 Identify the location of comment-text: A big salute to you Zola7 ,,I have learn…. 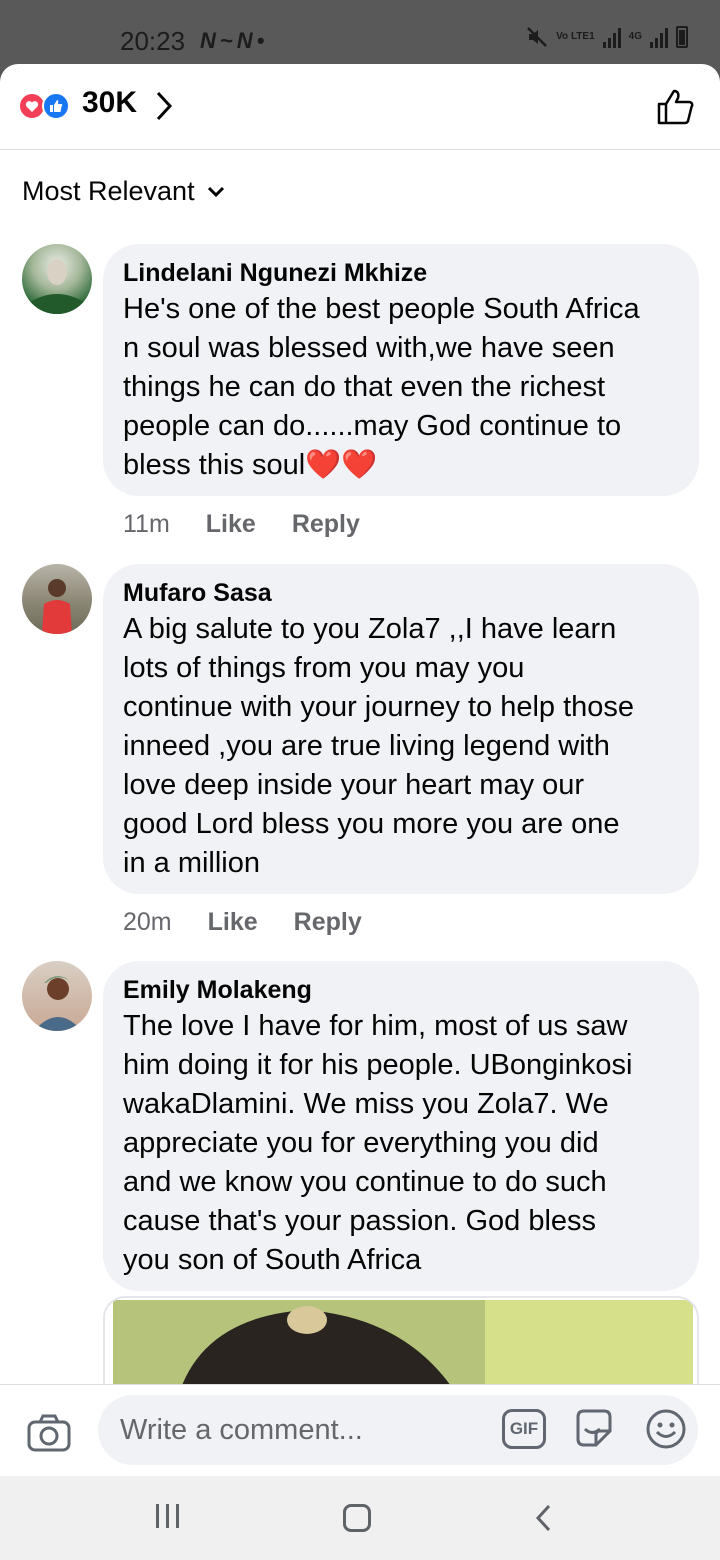
(379, 746).